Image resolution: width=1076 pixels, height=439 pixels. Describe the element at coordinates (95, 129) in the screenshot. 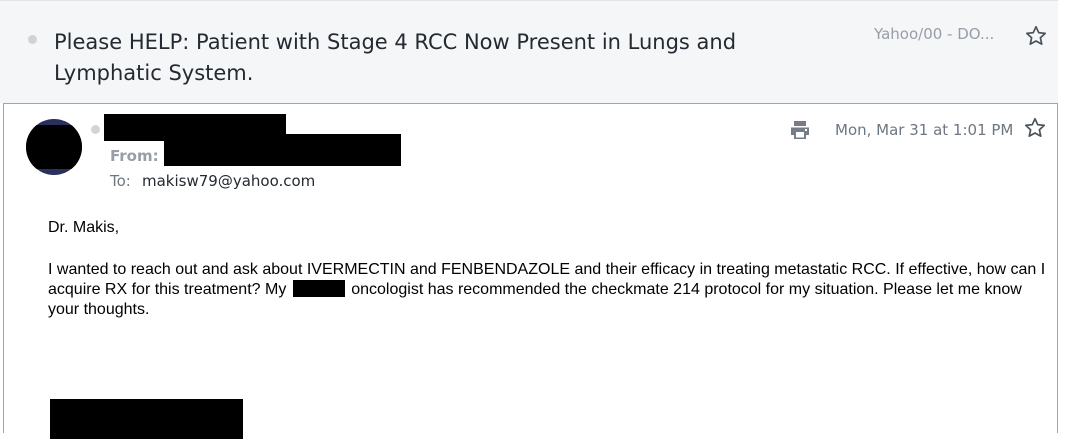

I see `sender-status-dot-icon` at that location.